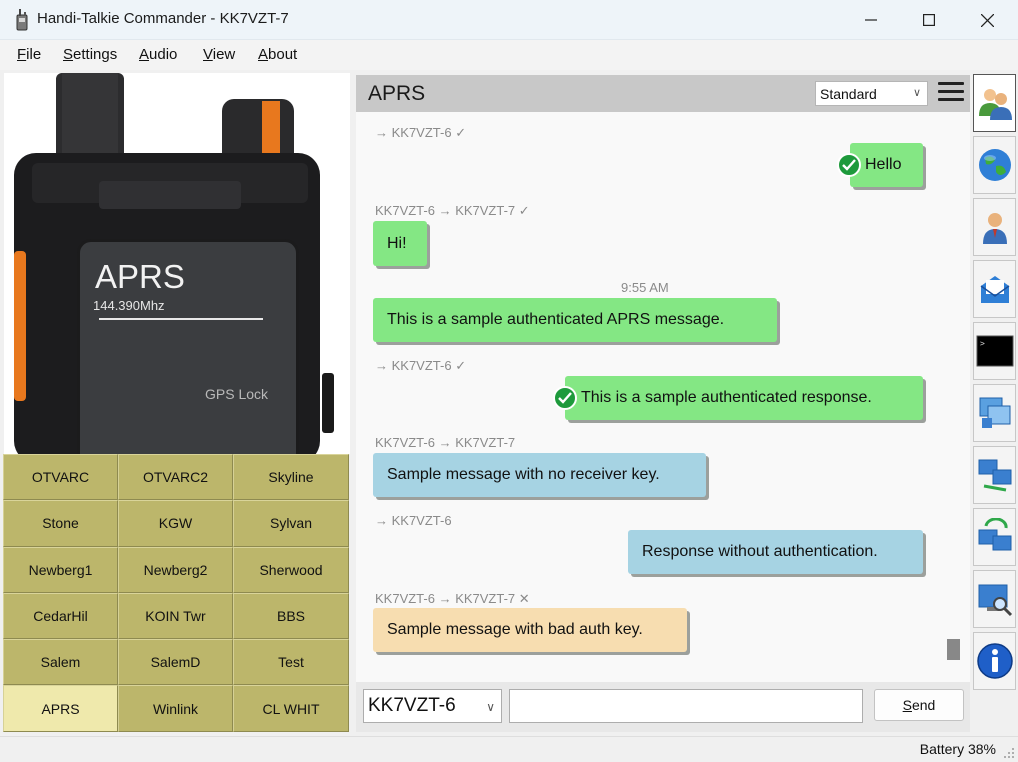  Describe the element at coordinates (60, 523) in the screenshot. I see `channel-button: Stone` at that location.